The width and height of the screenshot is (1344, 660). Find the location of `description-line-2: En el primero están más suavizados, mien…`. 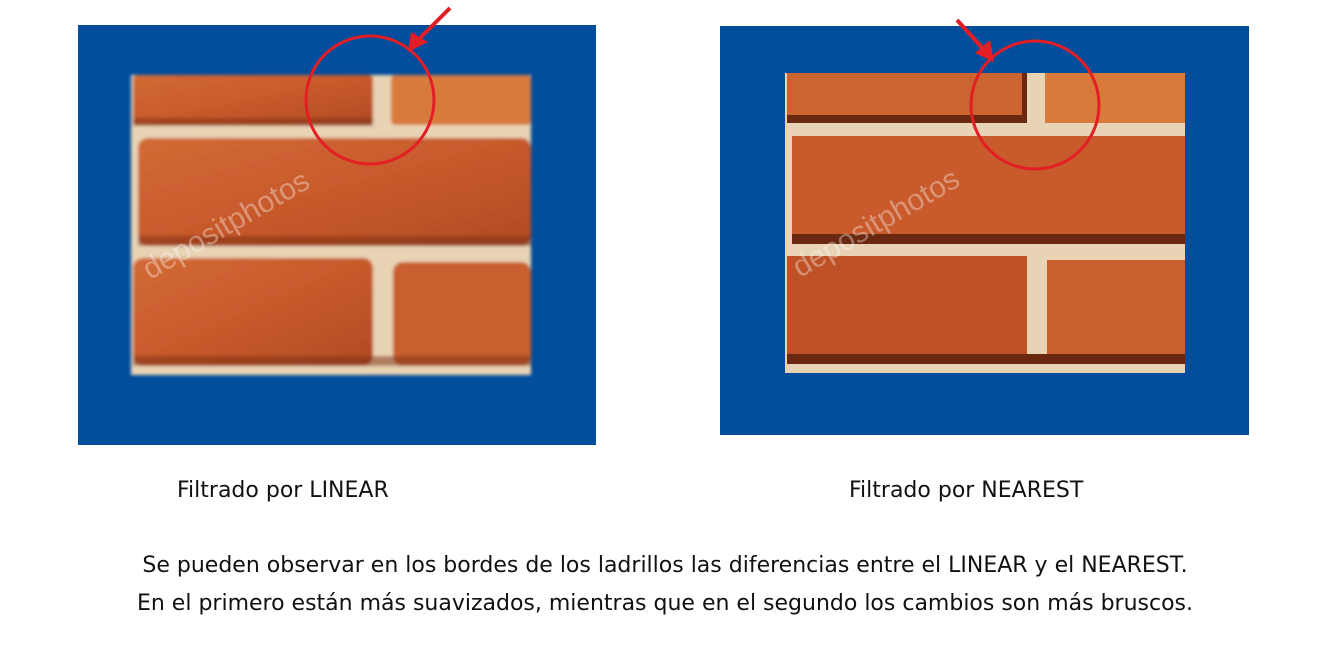

description-line-2: En el primero están más suavizados, mien… is located at coordinates (665, 603).